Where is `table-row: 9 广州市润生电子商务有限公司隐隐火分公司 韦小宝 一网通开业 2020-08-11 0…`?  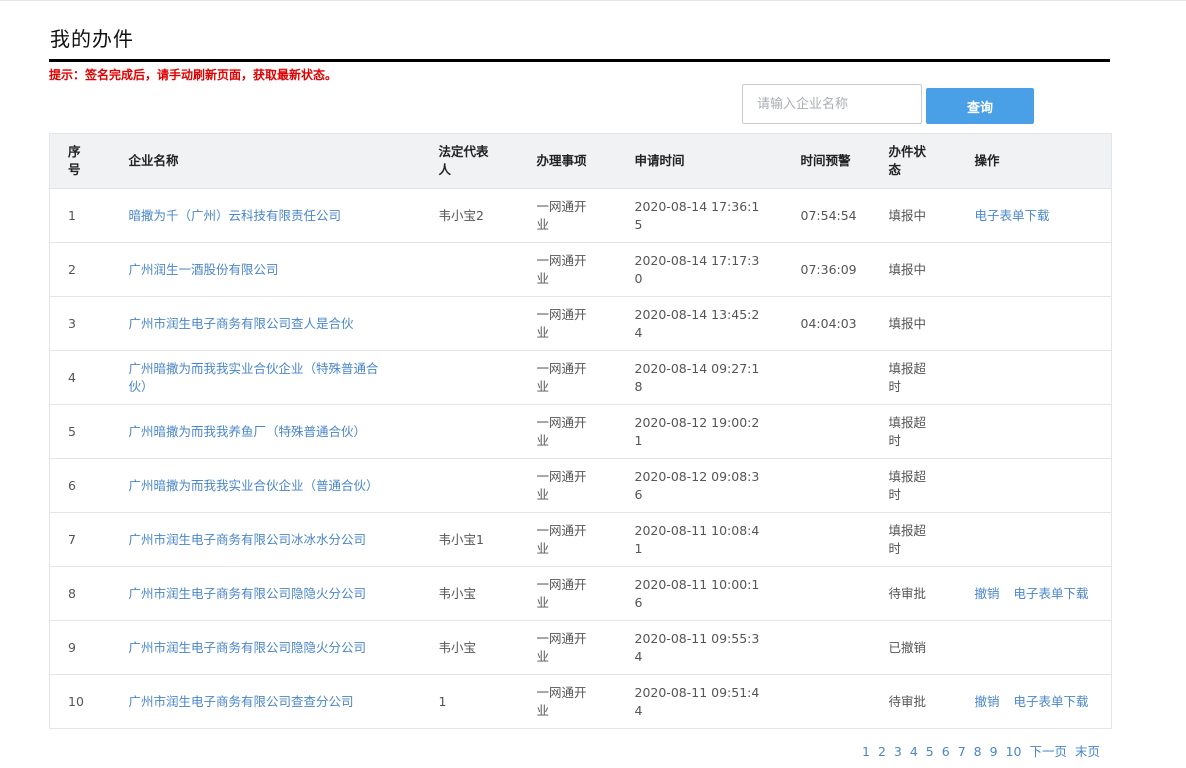 table-row: 9 广州市润生电子商务有限公司隐隐火分公司 韦小宝 一网通开业 2020-08-11 0… is located at coordinates (580, 647).